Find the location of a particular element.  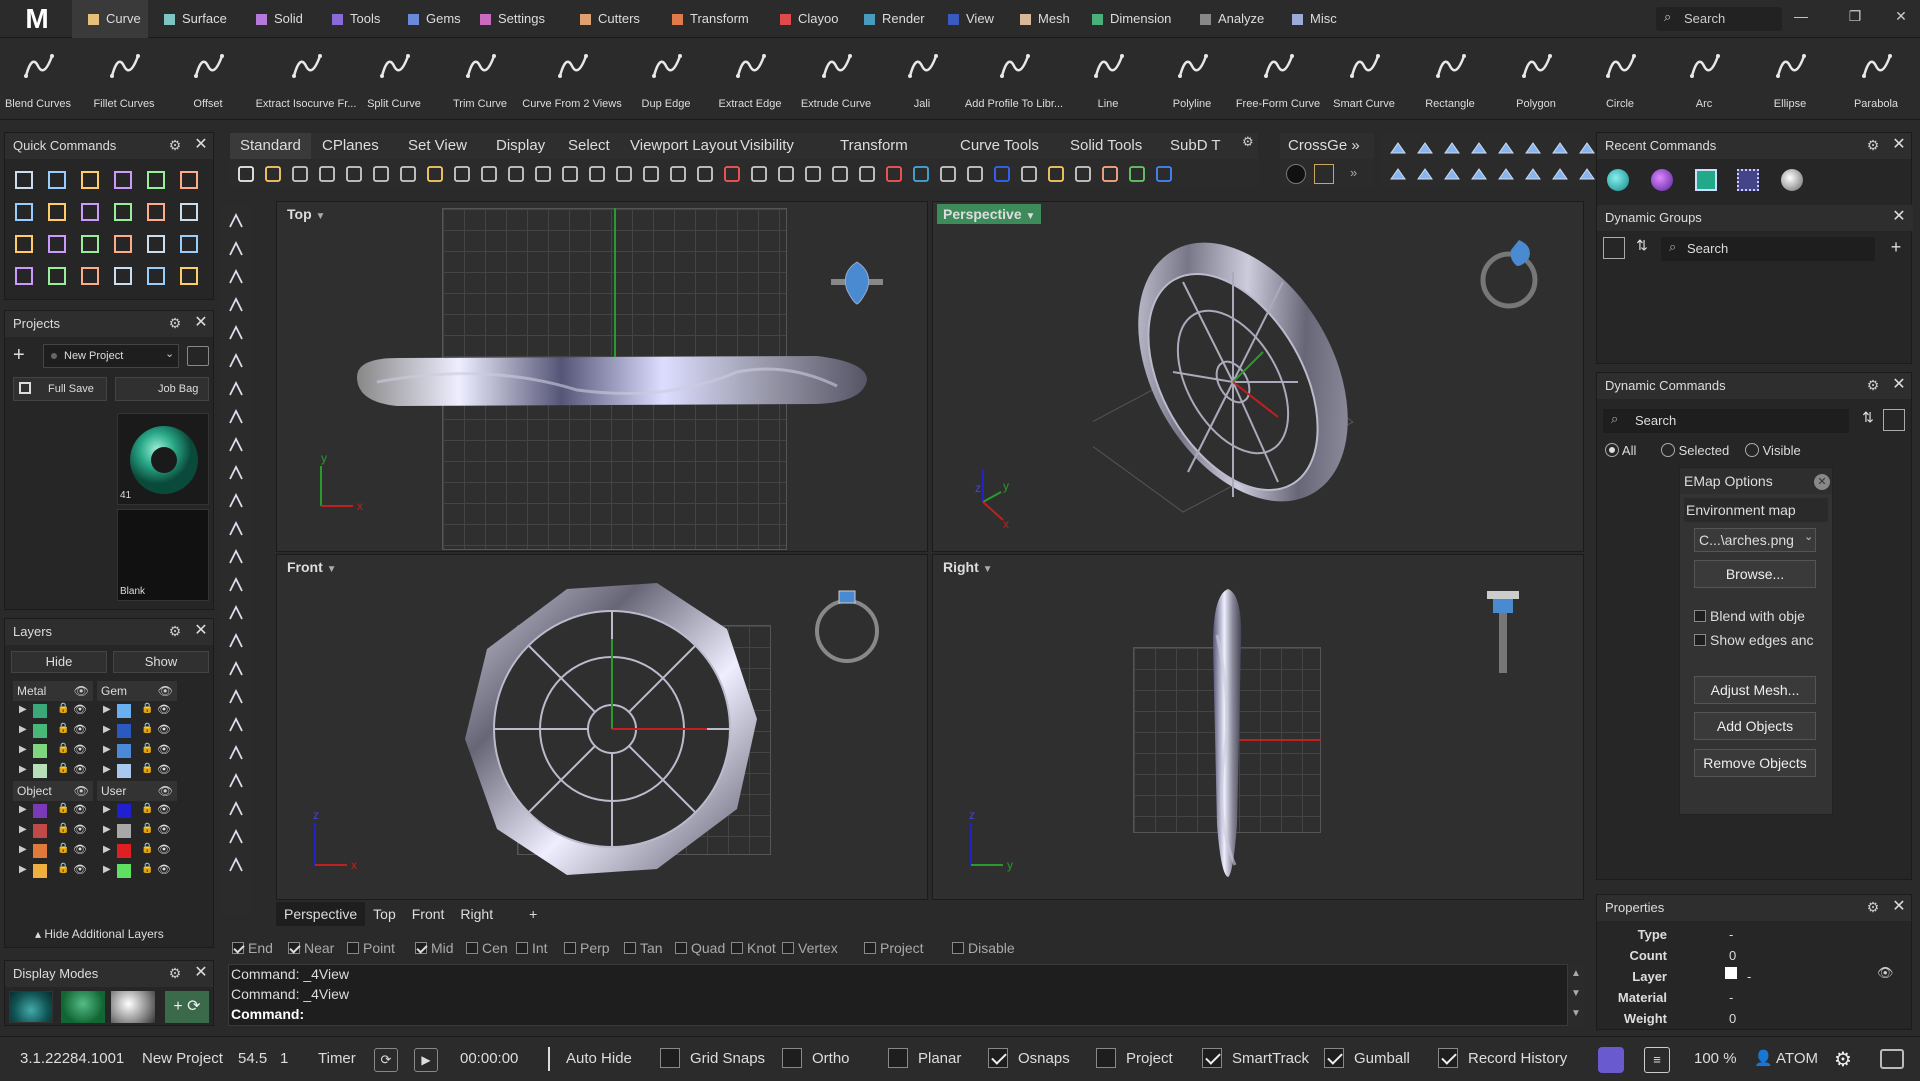

ribbon-free-form-curve-button: Free-Form Curve is located at coordinates (1278, 79).